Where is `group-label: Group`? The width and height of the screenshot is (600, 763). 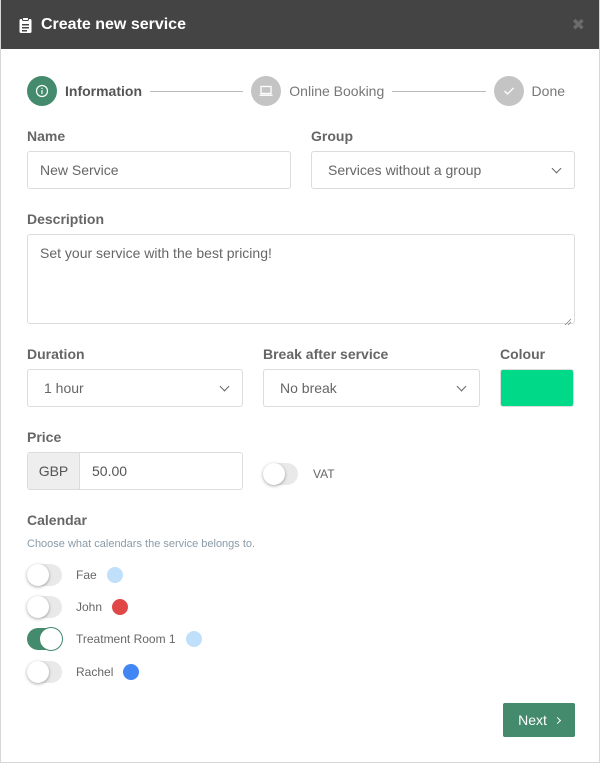
group-label: Group is located at coordinates (332, 136).